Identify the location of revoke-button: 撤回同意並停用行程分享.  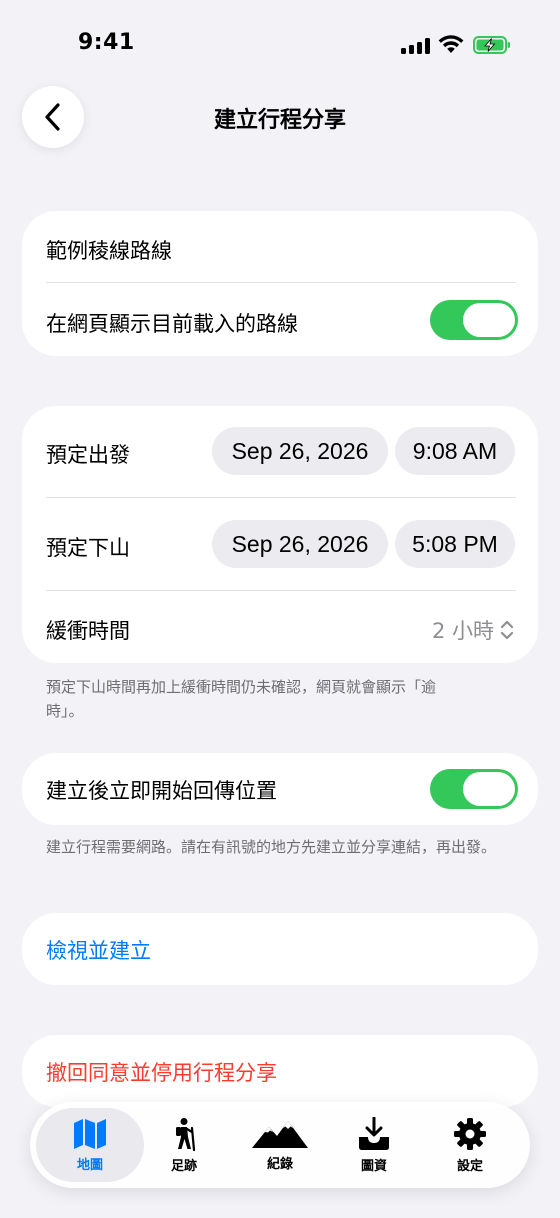
(280, 1071).